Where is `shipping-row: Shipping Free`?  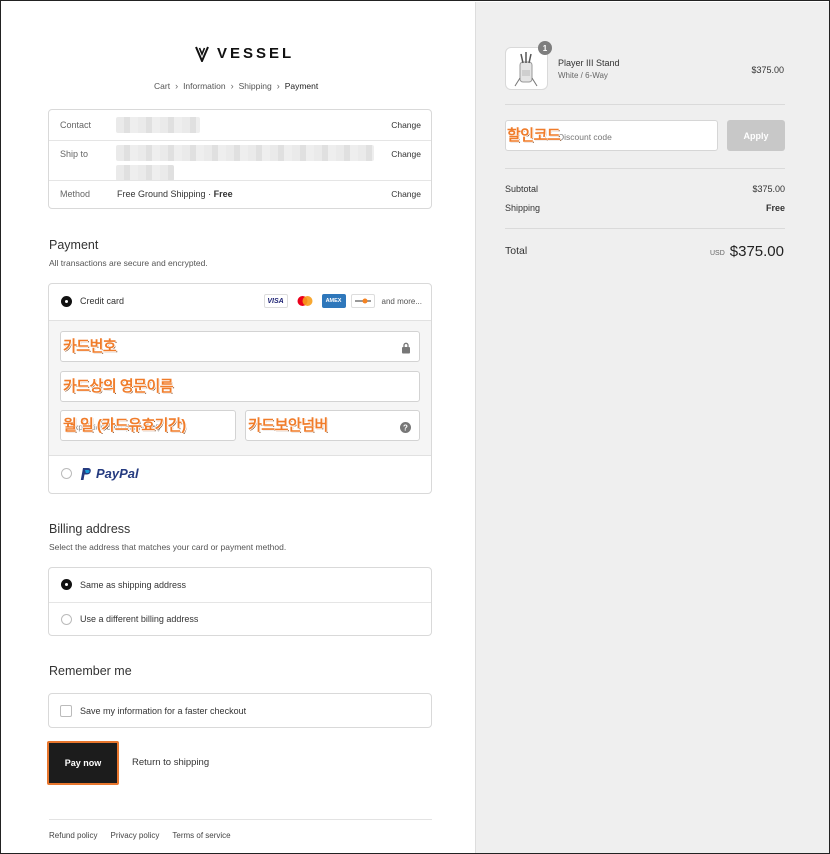
shipping-row: Shipping Free is located at coordinates (645, 208).